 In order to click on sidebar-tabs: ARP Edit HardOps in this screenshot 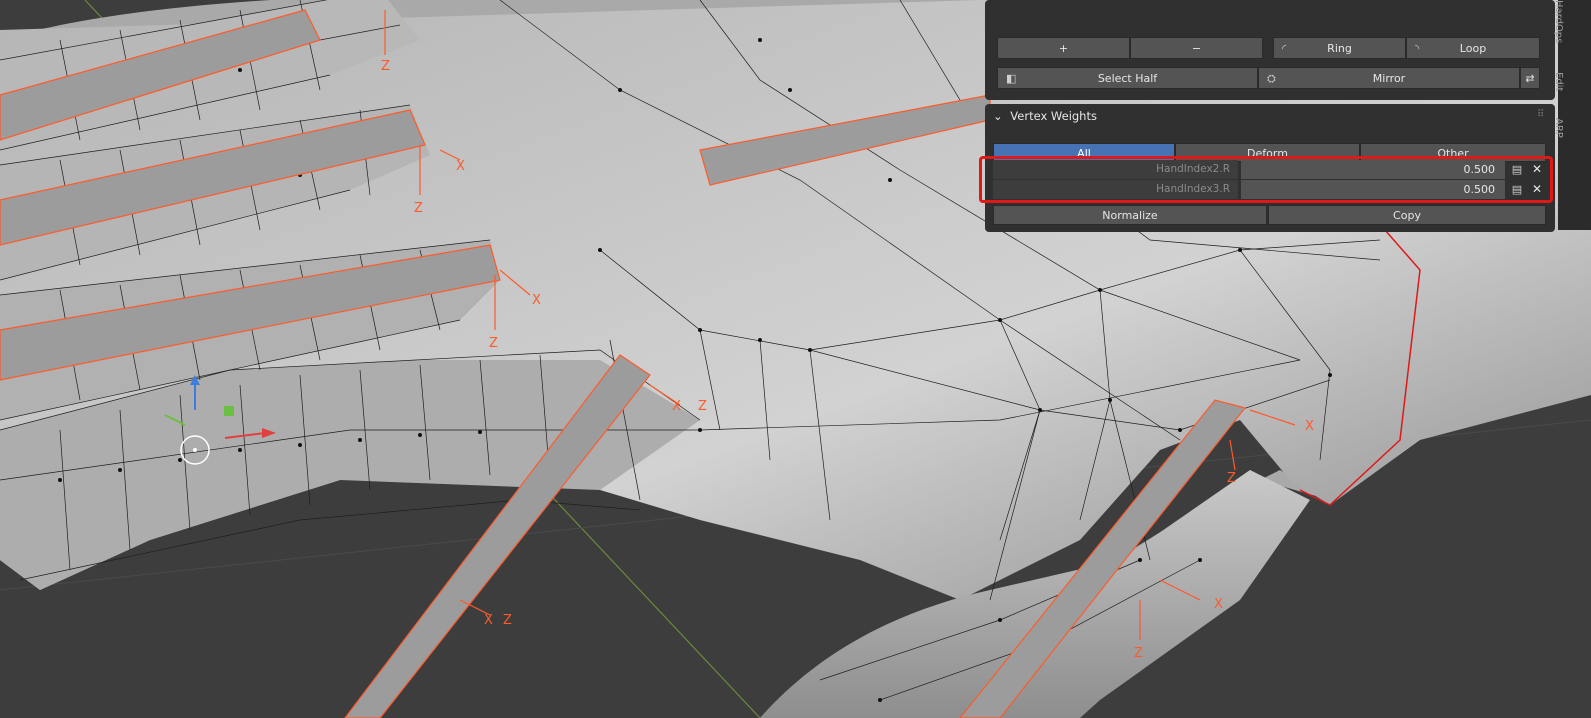, I will do `click(1572, 115)`.